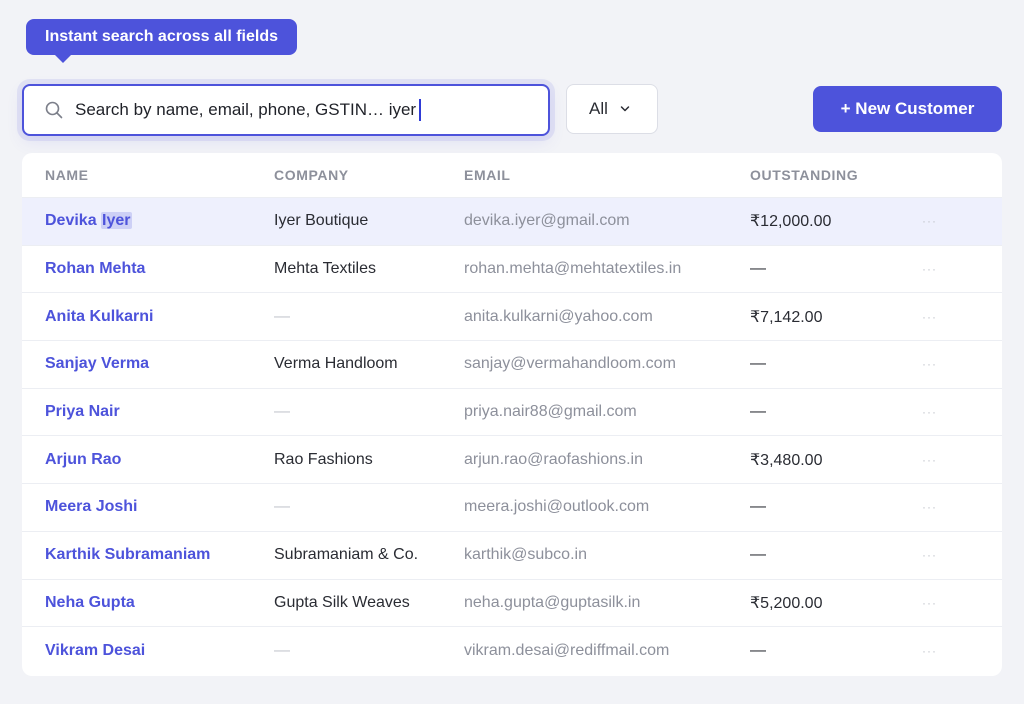 The height and width of the screenshot is (704, 1024). Describe the element at coordinates (336, 364) in the screenshot. I see `company-cell: Verma Handloom` at that location.